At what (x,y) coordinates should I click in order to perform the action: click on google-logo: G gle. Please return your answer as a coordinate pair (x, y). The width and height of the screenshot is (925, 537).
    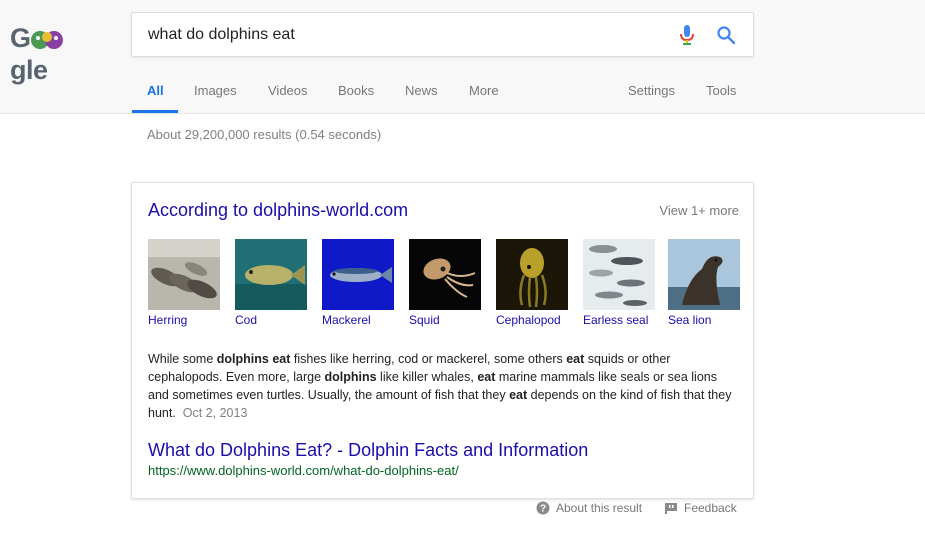
    Looking at the image, I should click on (56, 53).